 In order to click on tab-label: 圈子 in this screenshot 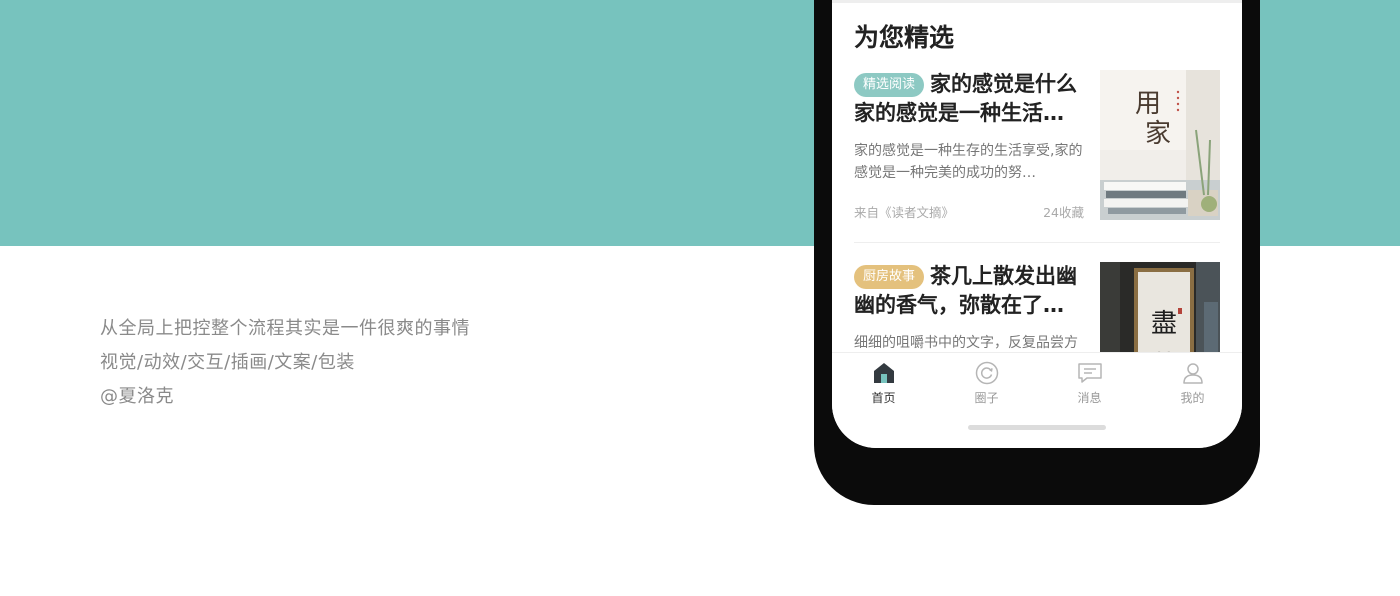, I will do `click(986, 398)`.